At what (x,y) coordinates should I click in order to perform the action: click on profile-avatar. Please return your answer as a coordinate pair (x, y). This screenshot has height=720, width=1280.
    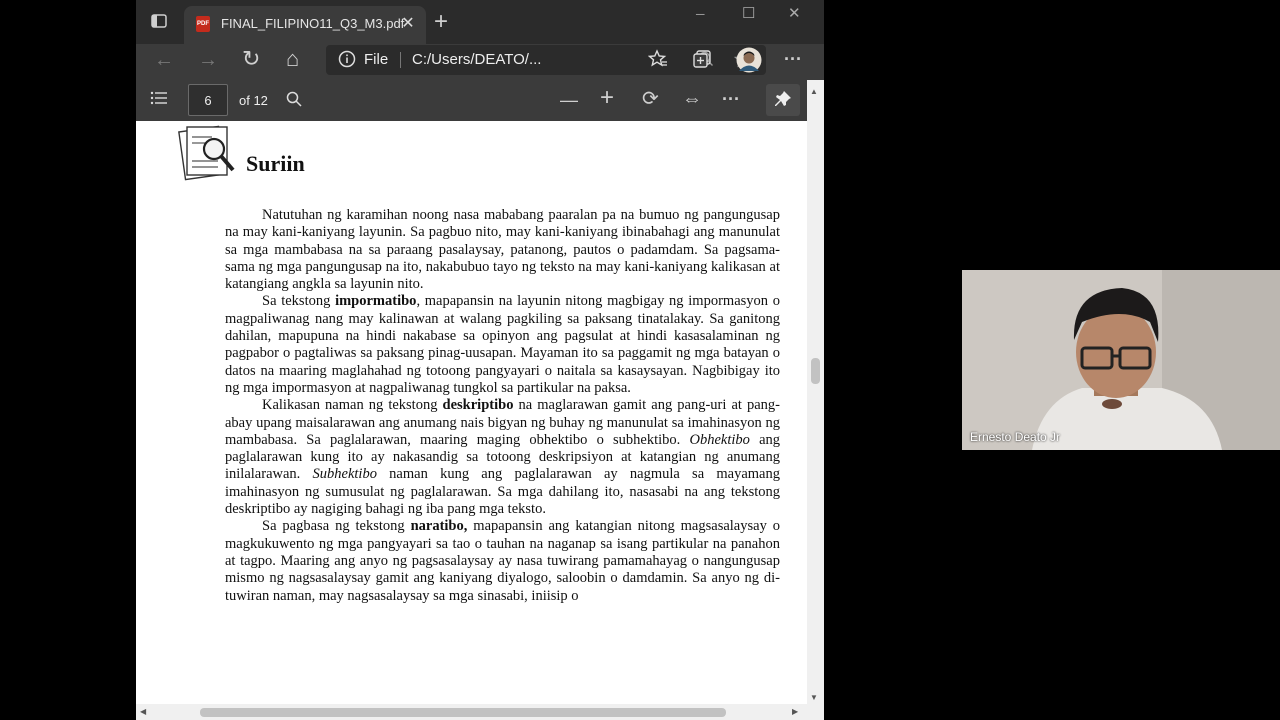
    Looking at the image, I should click on (749, 62).